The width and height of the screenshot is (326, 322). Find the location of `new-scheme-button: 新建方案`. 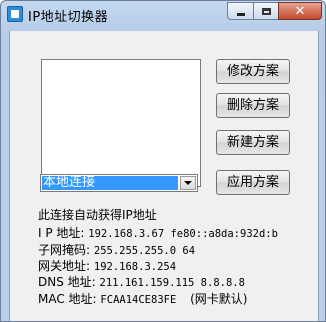

new-scheme-button: 新建方案 is located at coordinates (253, 142).